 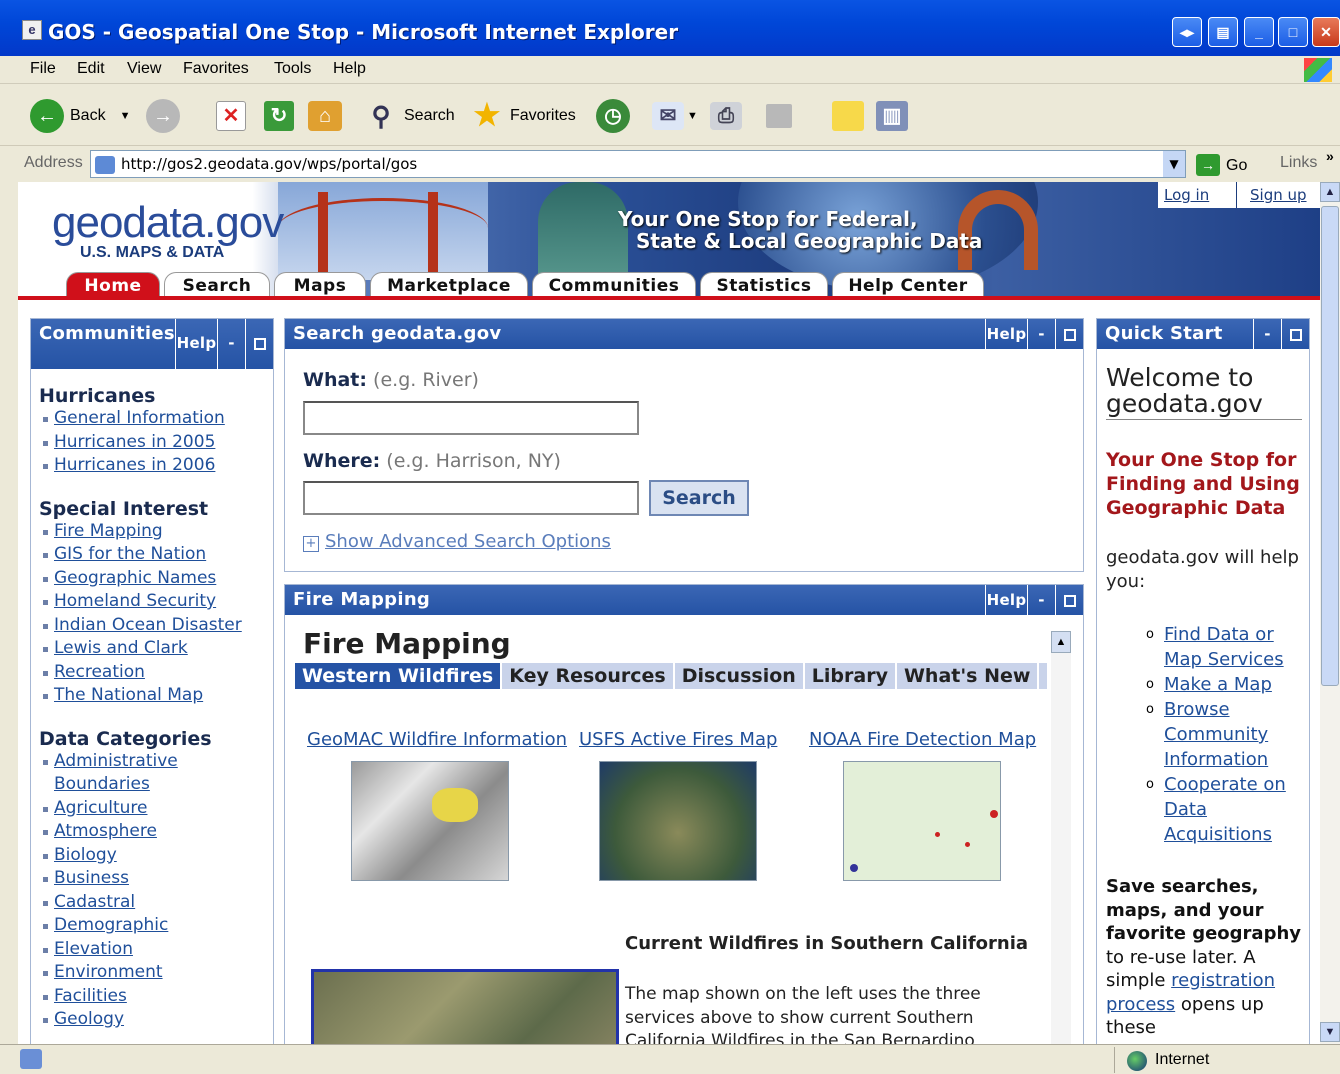 What do you see at coordinates (699, 498) in the screenshot?
I see `search-submit-button: Search` at bounding box center [699, 498].